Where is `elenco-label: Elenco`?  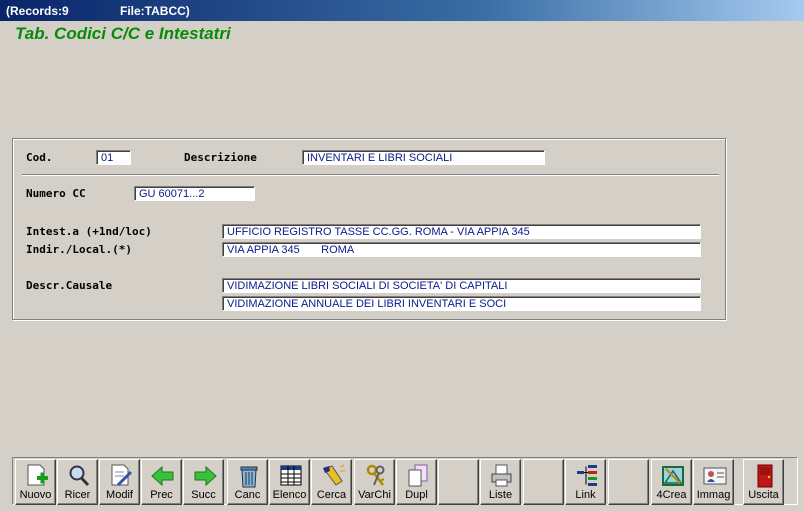
elenco-label: Elenco is located at coordinates (289, 495).